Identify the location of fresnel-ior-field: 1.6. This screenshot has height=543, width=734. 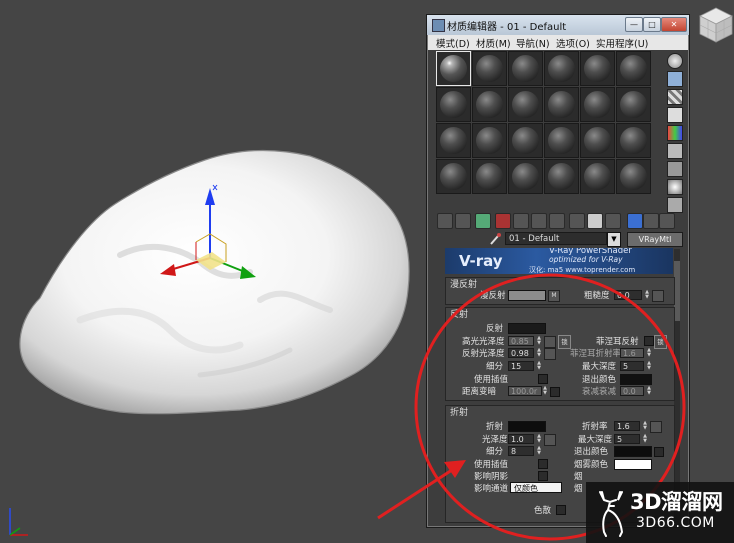
(632, 353).